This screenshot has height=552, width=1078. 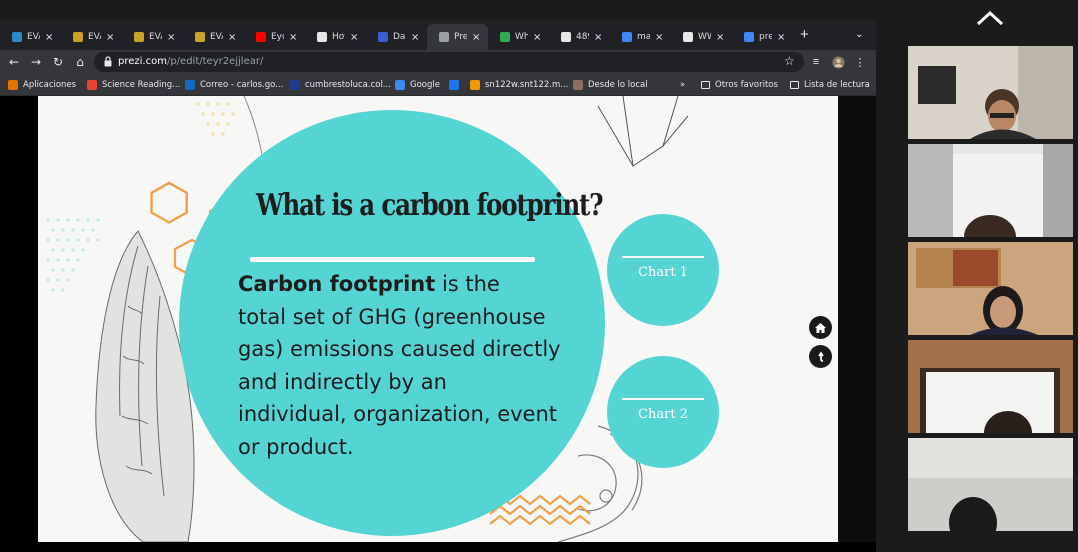 I want to click on tab-title: mail, so click(x=643, y=37).